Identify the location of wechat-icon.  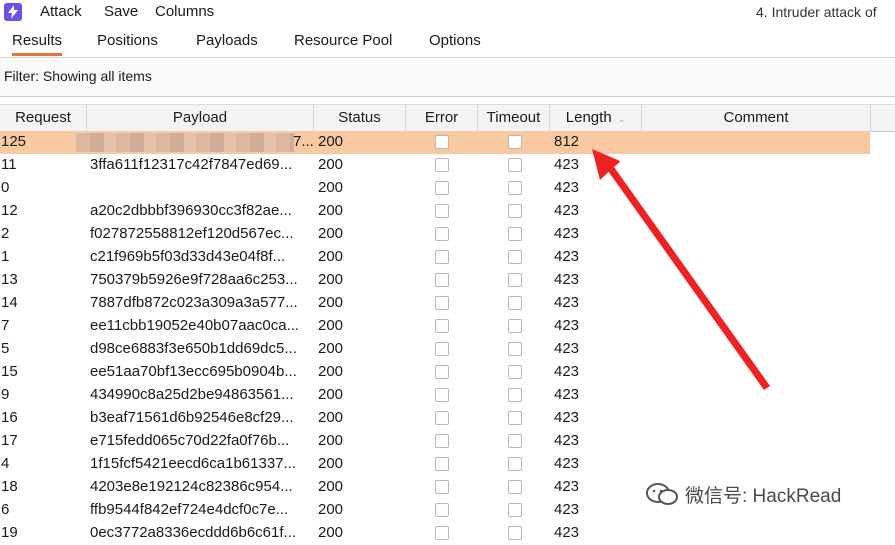
(662, 494).